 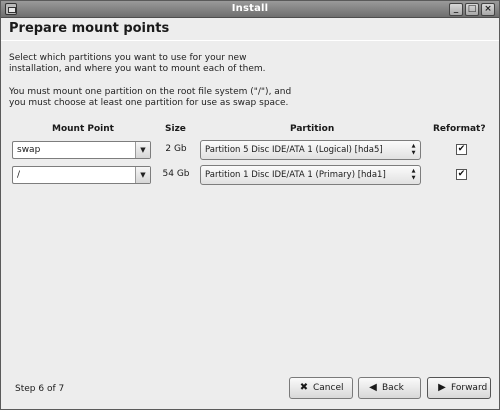 I want to click on window-title: Install, so click(x=250, y=8).